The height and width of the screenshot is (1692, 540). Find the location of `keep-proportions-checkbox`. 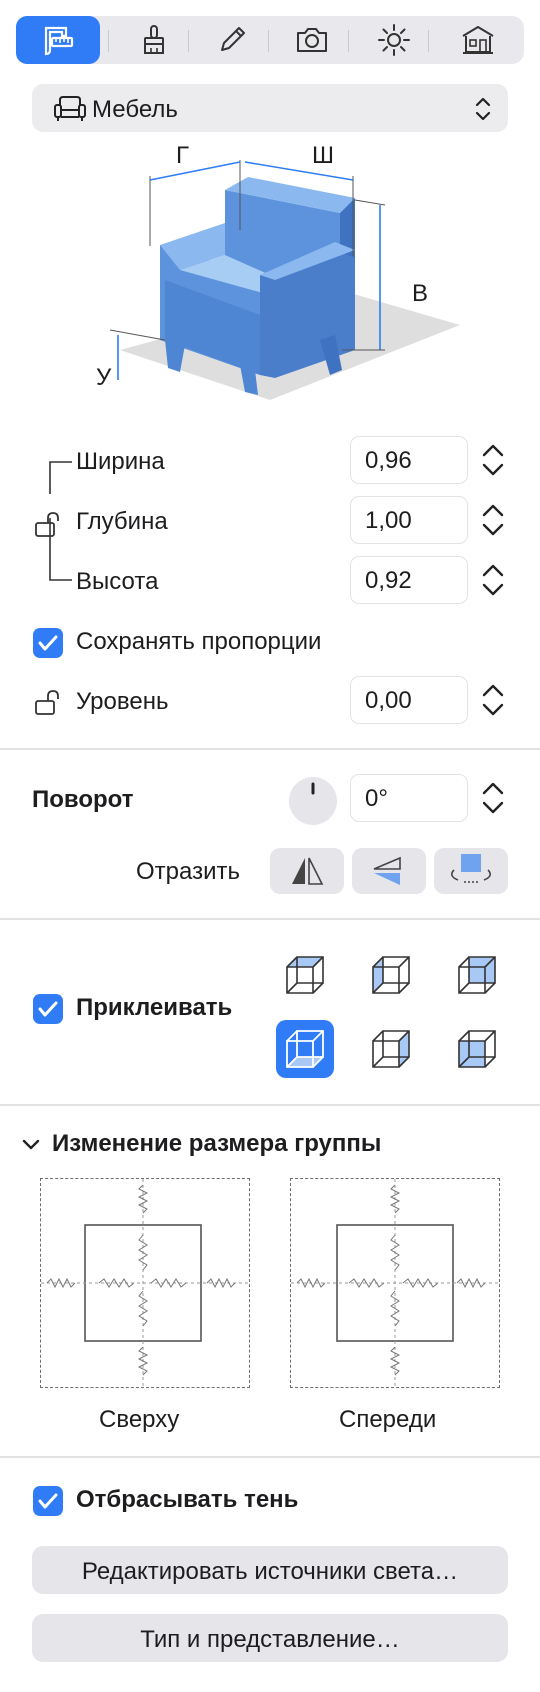

keep-proportions-checkbox is located at coordinates (48, 643).